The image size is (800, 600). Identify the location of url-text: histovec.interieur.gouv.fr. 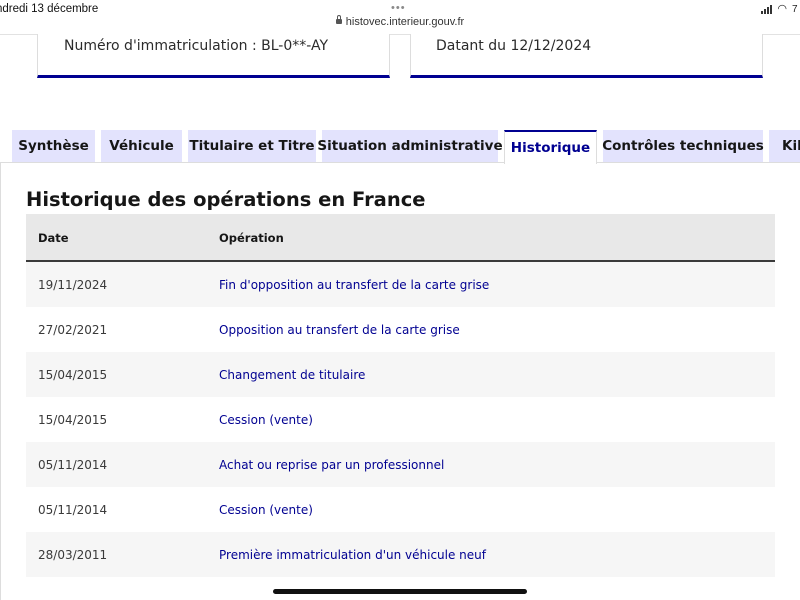
(405, 22).